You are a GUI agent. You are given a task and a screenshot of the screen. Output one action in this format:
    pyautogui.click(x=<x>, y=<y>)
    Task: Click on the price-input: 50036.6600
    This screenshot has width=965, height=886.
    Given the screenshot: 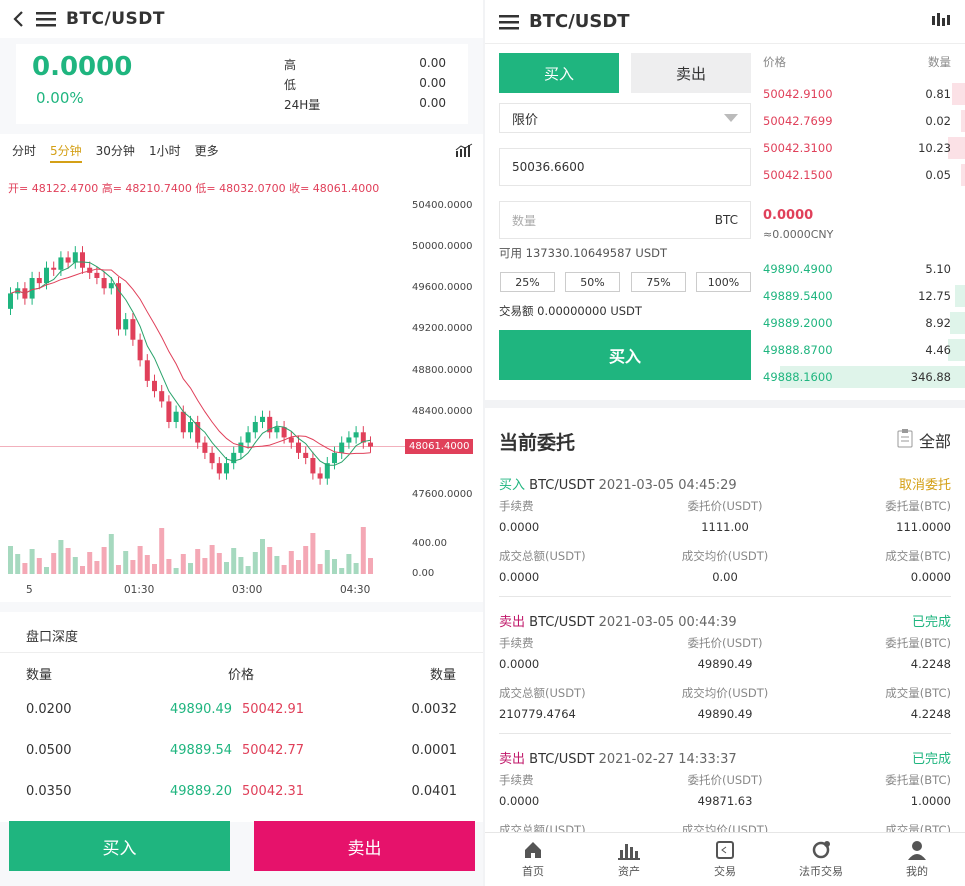 What is the action you would take?
    pyautogui.click(x=625, y=167)
    